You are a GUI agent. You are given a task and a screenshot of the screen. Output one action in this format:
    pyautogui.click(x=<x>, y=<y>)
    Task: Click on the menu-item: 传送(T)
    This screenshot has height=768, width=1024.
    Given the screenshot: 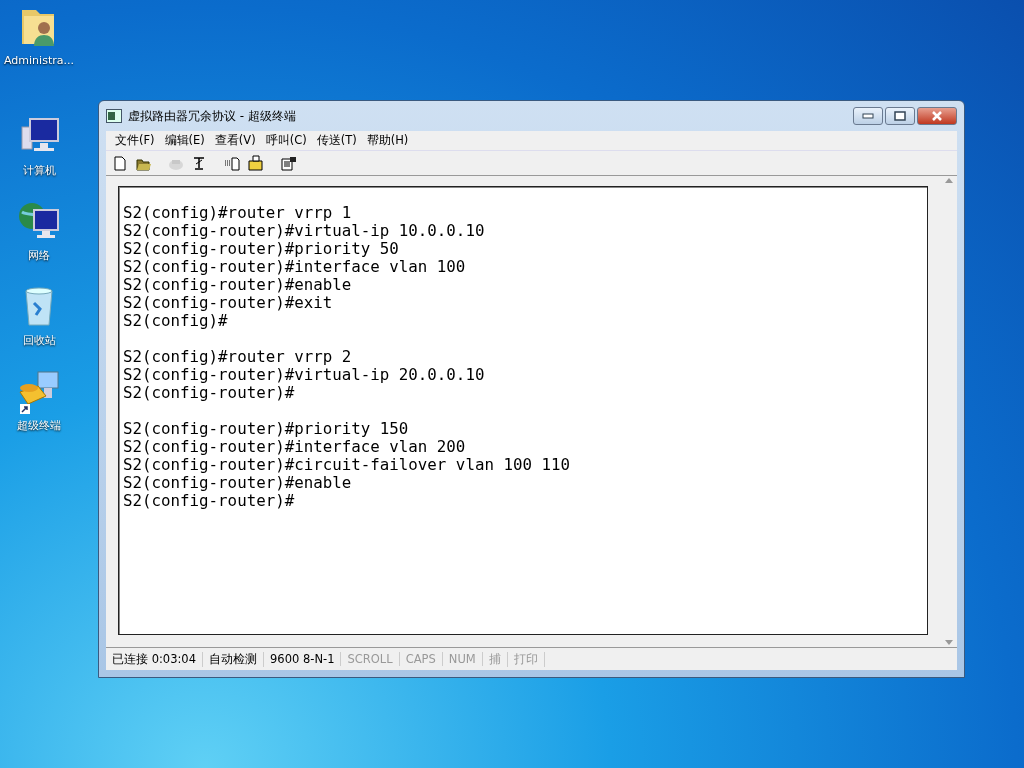 What is the action you would take?
    pyautogui.click(x=336, y=140)
    